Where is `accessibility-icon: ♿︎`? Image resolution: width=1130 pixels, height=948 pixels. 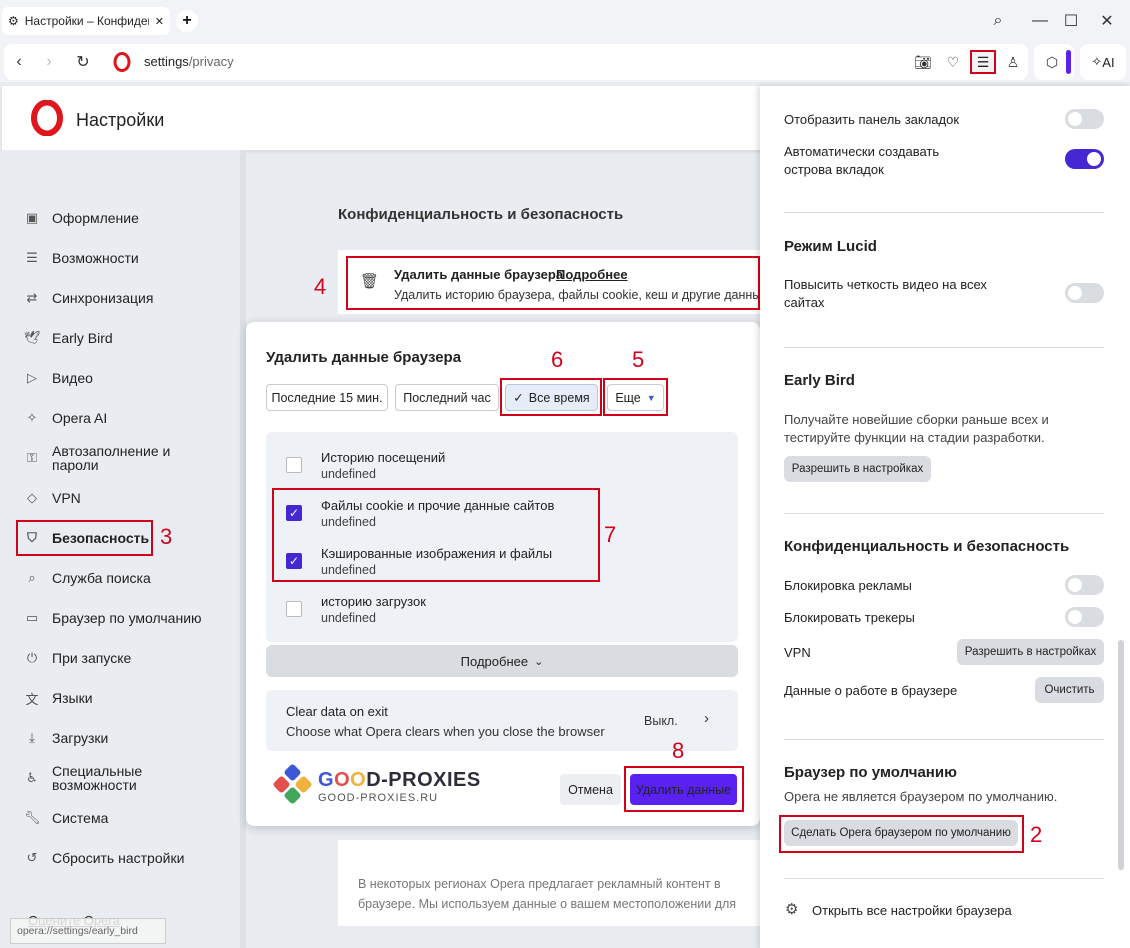
accessibility-icon: ♿︎ is located at coordinates (32, 777).